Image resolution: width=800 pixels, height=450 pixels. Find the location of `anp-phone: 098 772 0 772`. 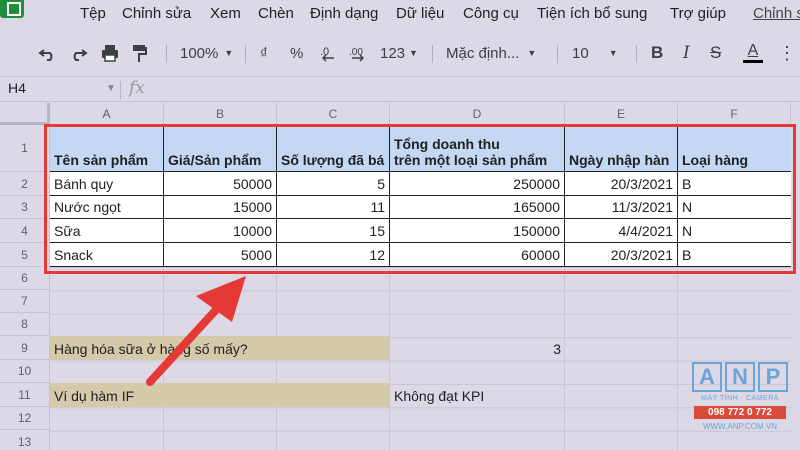

anp-phone: 098 772 0 772 is located at coordinates (740, 412).